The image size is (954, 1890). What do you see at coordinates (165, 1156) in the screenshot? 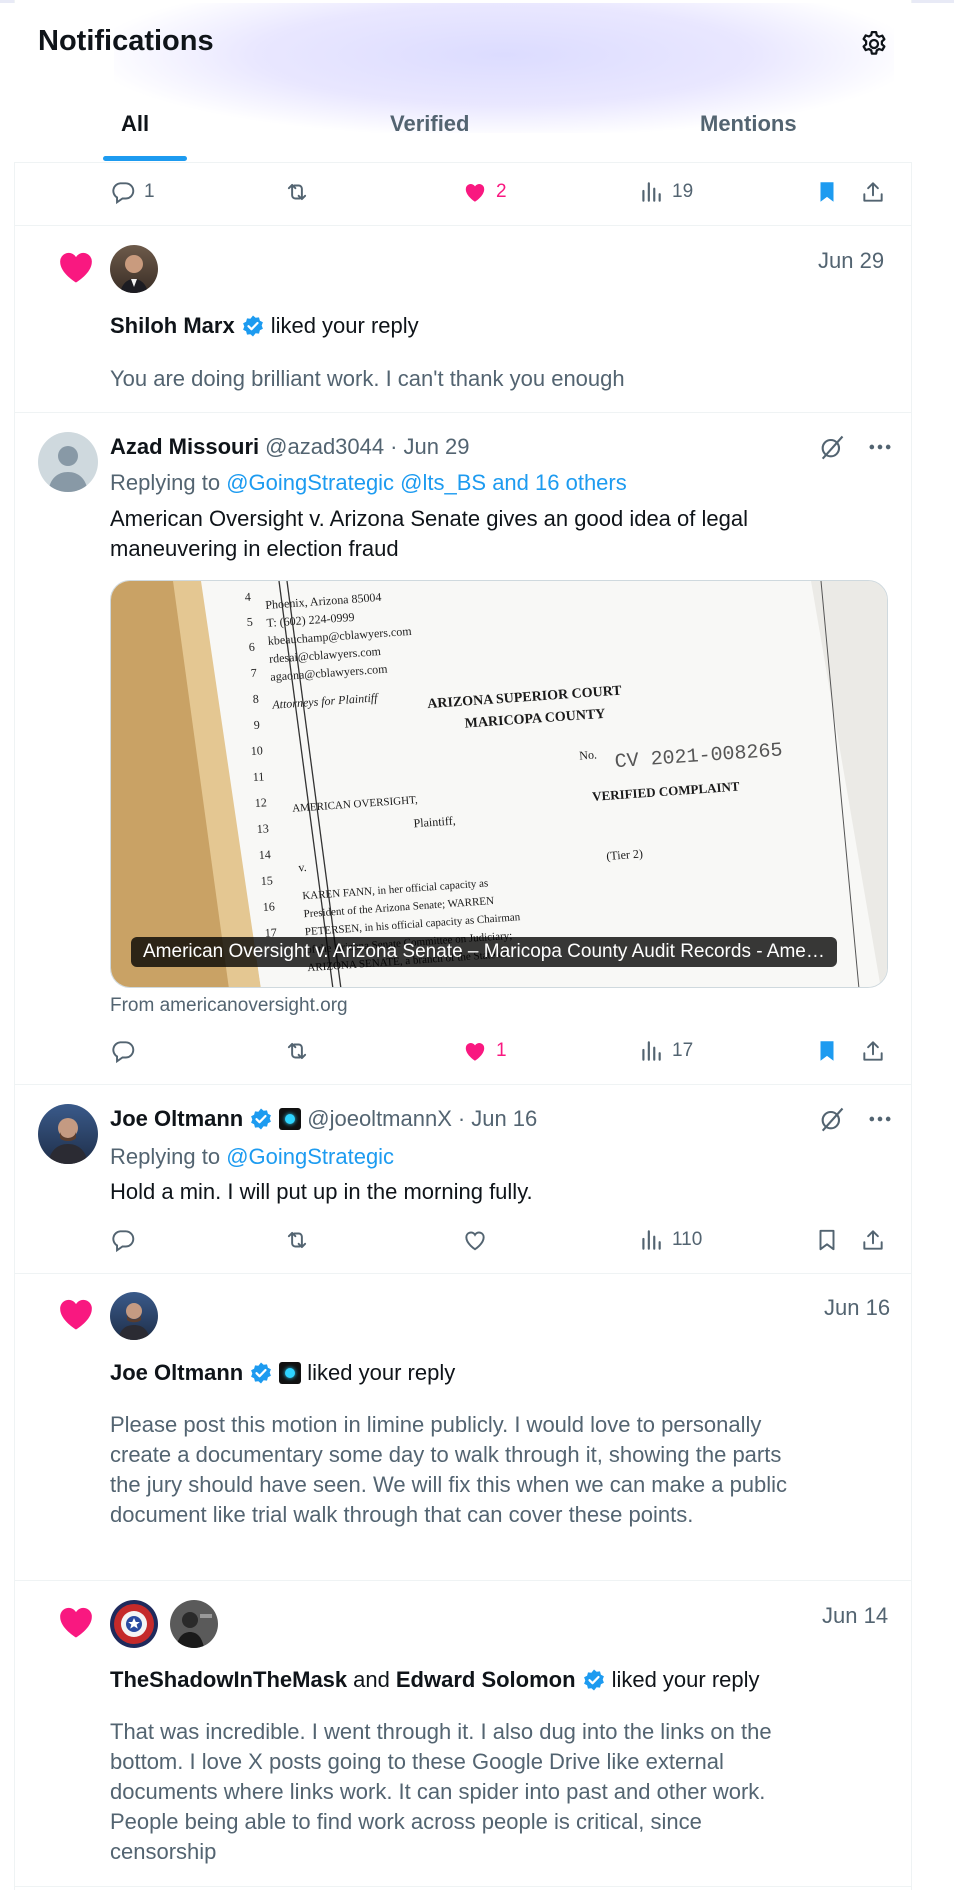
I see `replying-label: Replying to` at bounding box center [165, 1156].